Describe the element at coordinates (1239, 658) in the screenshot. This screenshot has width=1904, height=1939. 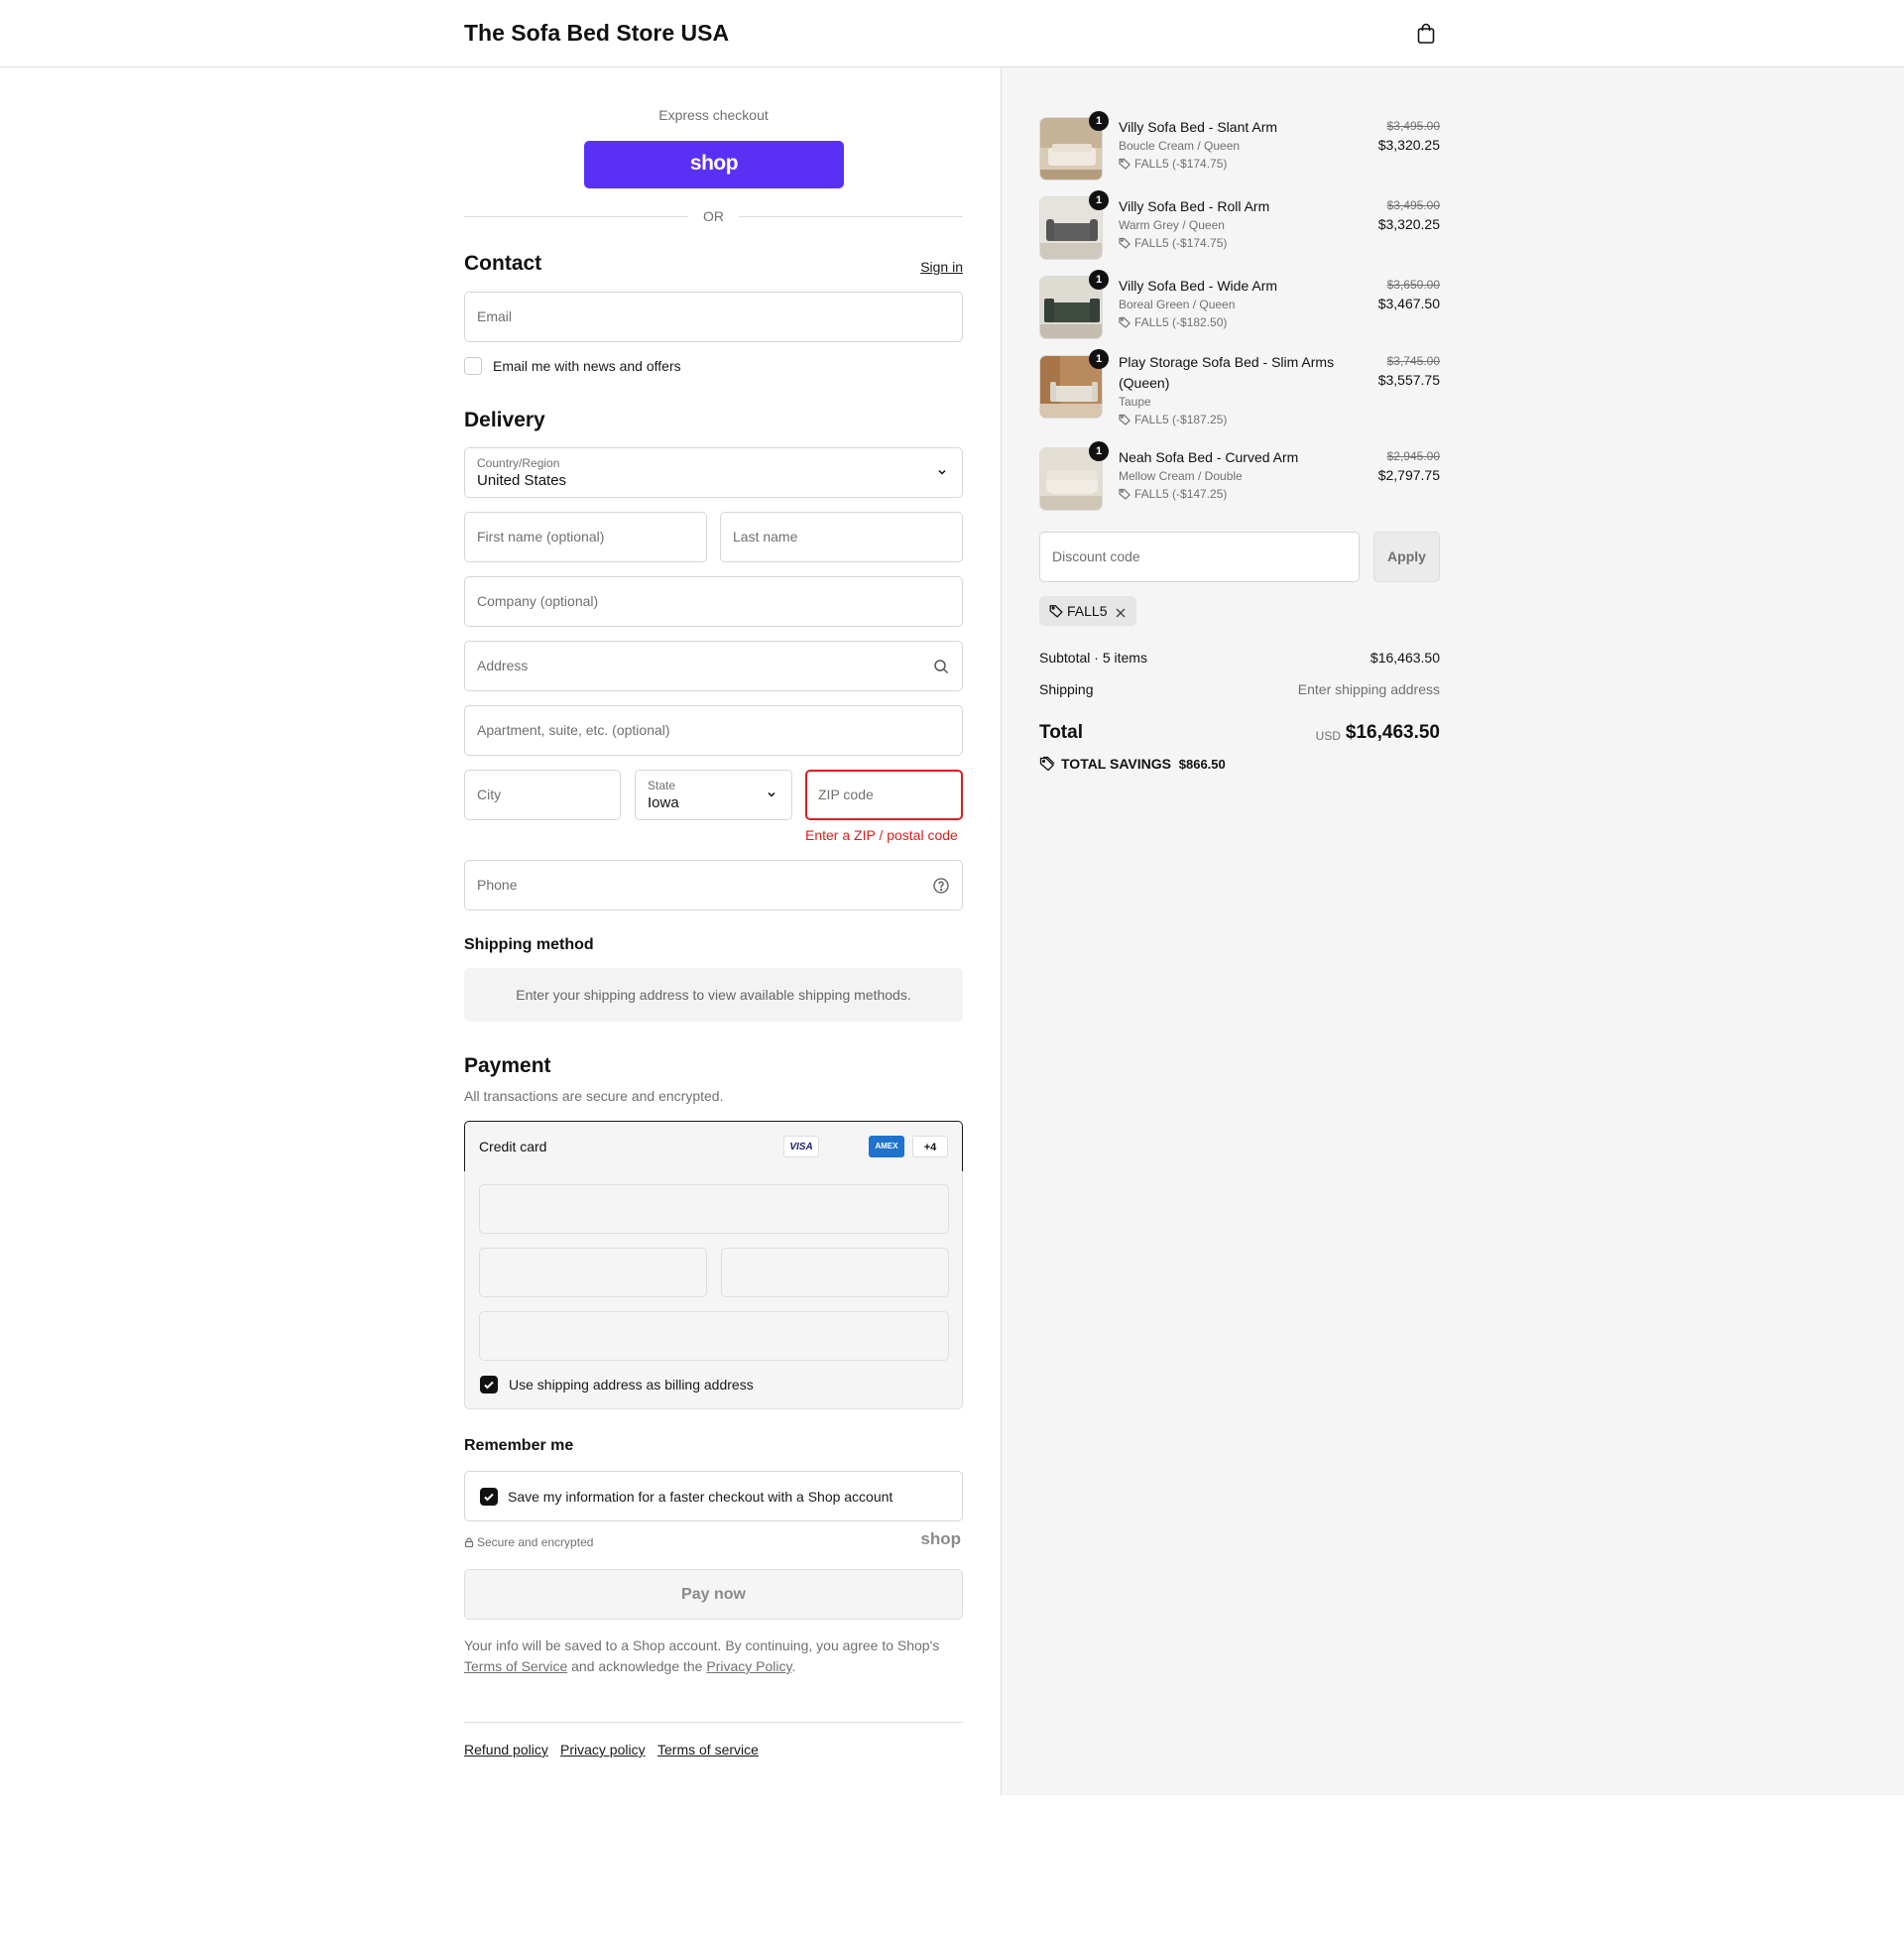
I see `subtotal-row: Subtotal · 5 items $16,463.50` at that location.